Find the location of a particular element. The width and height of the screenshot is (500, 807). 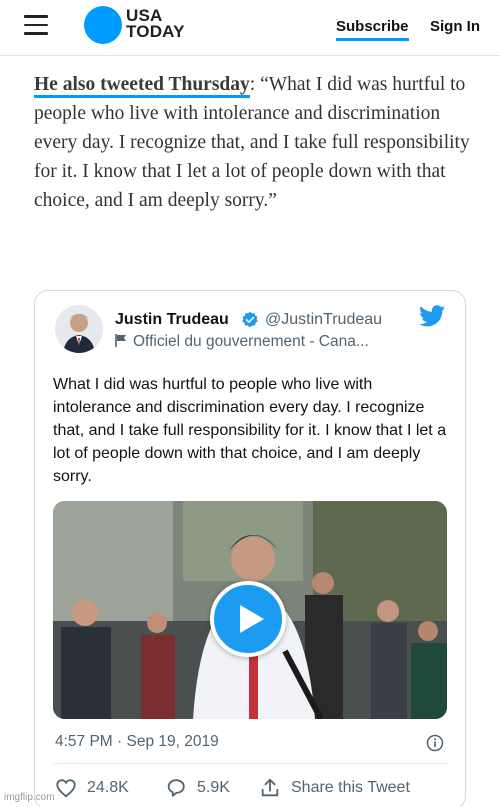

like-button: 24.8K is located at coordinates (92, 788).